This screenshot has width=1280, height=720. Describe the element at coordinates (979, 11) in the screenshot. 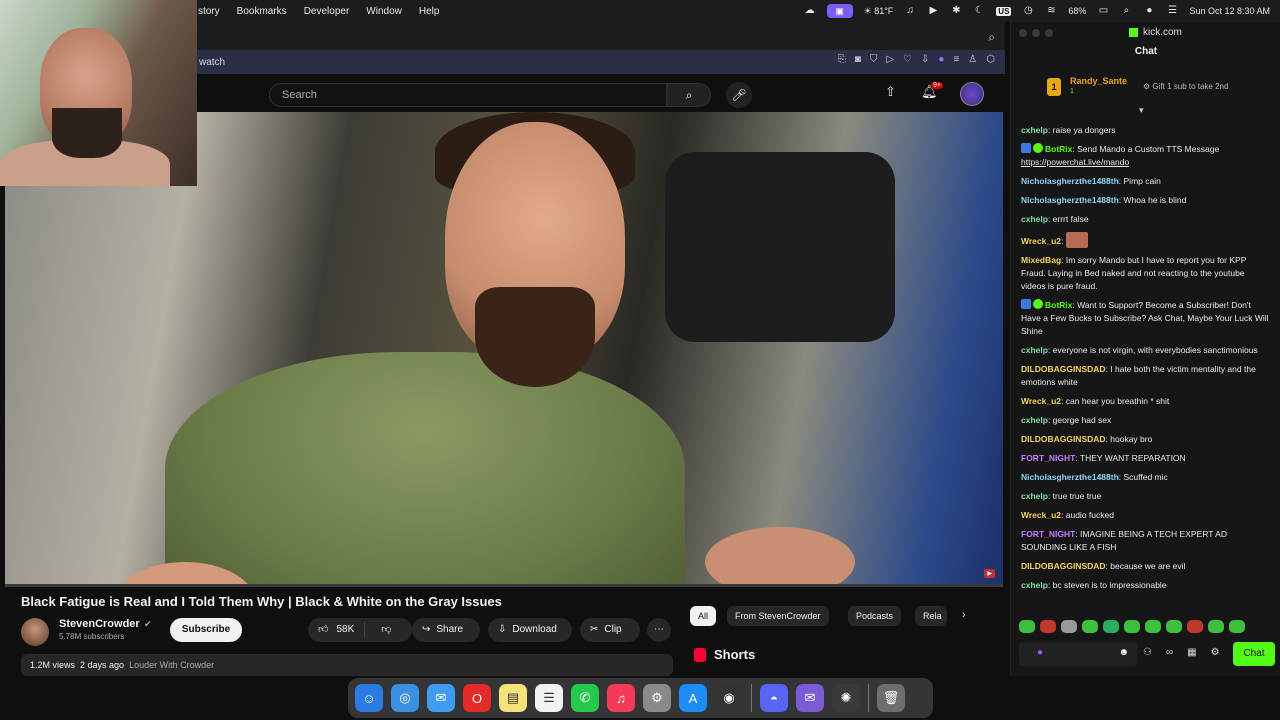

I see `moon-icon: ☾` at that location.